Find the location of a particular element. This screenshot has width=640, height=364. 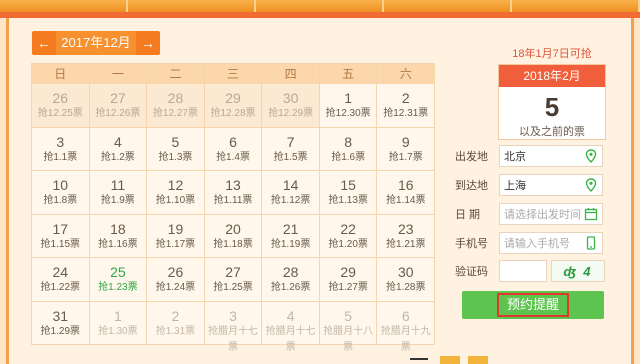

calendar-day-cell: 21 抢1.19票 is located at coordinates (291, 236).